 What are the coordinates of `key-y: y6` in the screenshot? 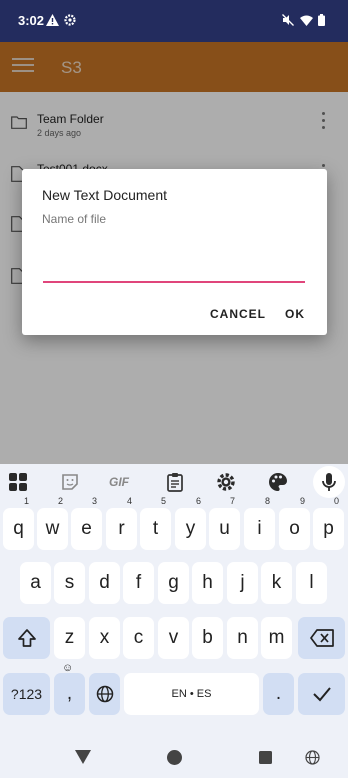 It's located at (190, 523).